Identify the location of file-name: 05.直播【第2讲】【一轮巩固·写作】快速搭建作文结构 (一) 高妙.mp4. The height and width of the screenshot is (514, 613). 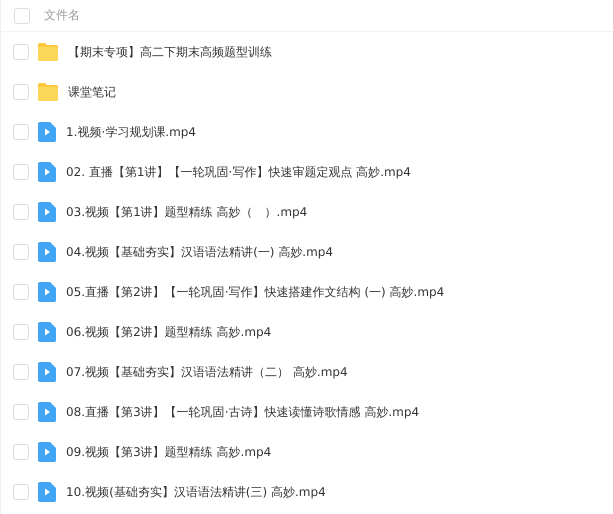
(255, 292).